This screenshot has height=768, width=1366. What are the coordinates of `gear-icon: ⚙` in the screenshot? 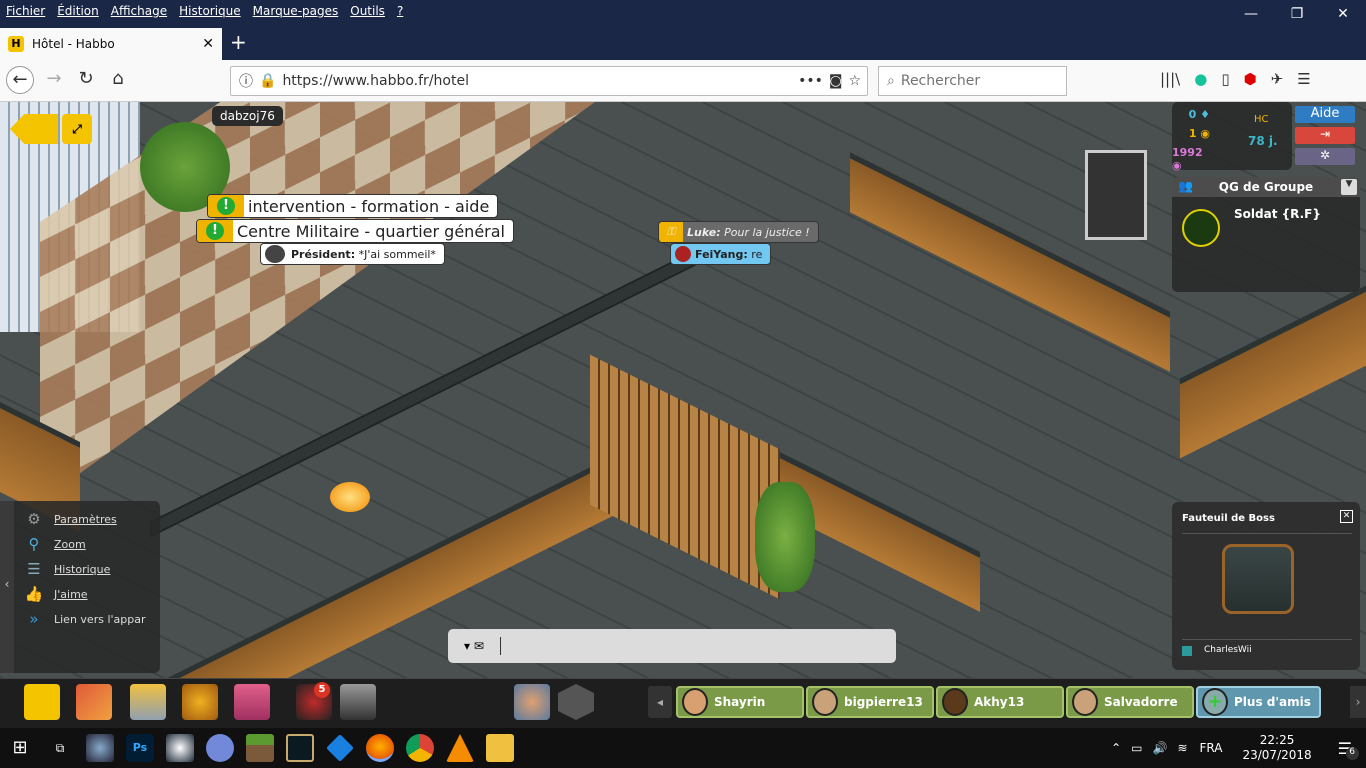 It's located at (34, 518).